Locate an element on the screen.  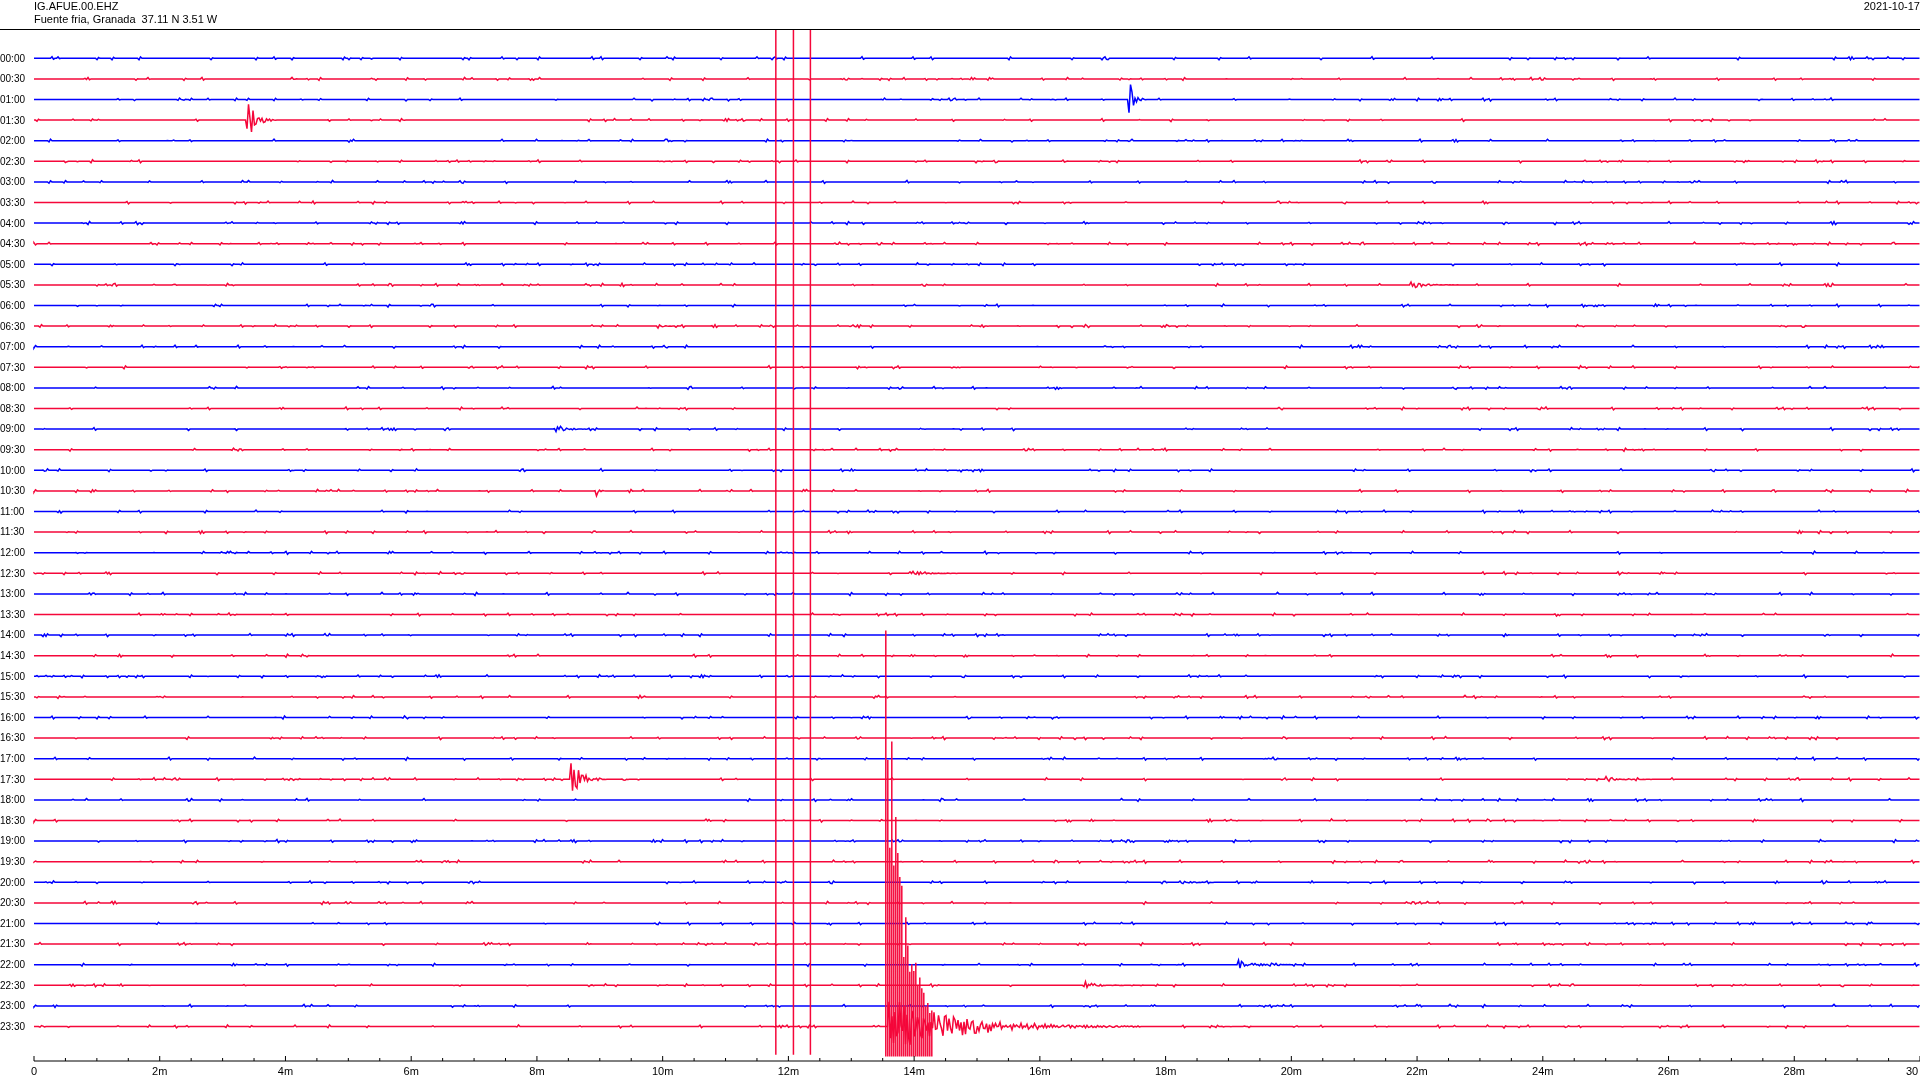
time-label: 07:00 is located at coordinates (13, 347).